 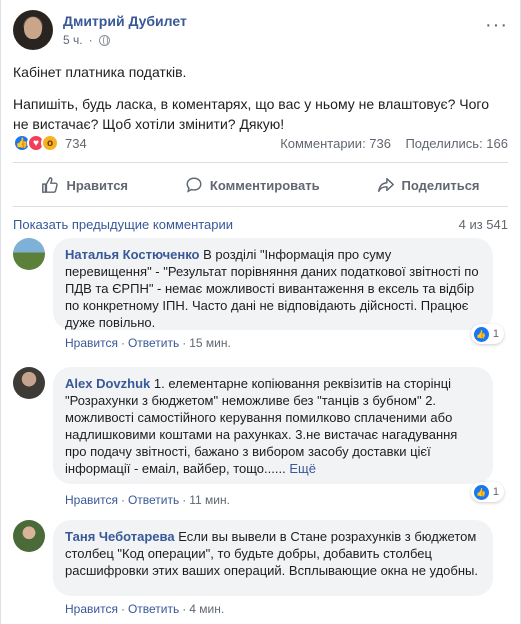 What do you see at coordinates (335, 143) in the screenshot?
I see `comments-count: Комментарии: 736` at bounding box center [335, 143].